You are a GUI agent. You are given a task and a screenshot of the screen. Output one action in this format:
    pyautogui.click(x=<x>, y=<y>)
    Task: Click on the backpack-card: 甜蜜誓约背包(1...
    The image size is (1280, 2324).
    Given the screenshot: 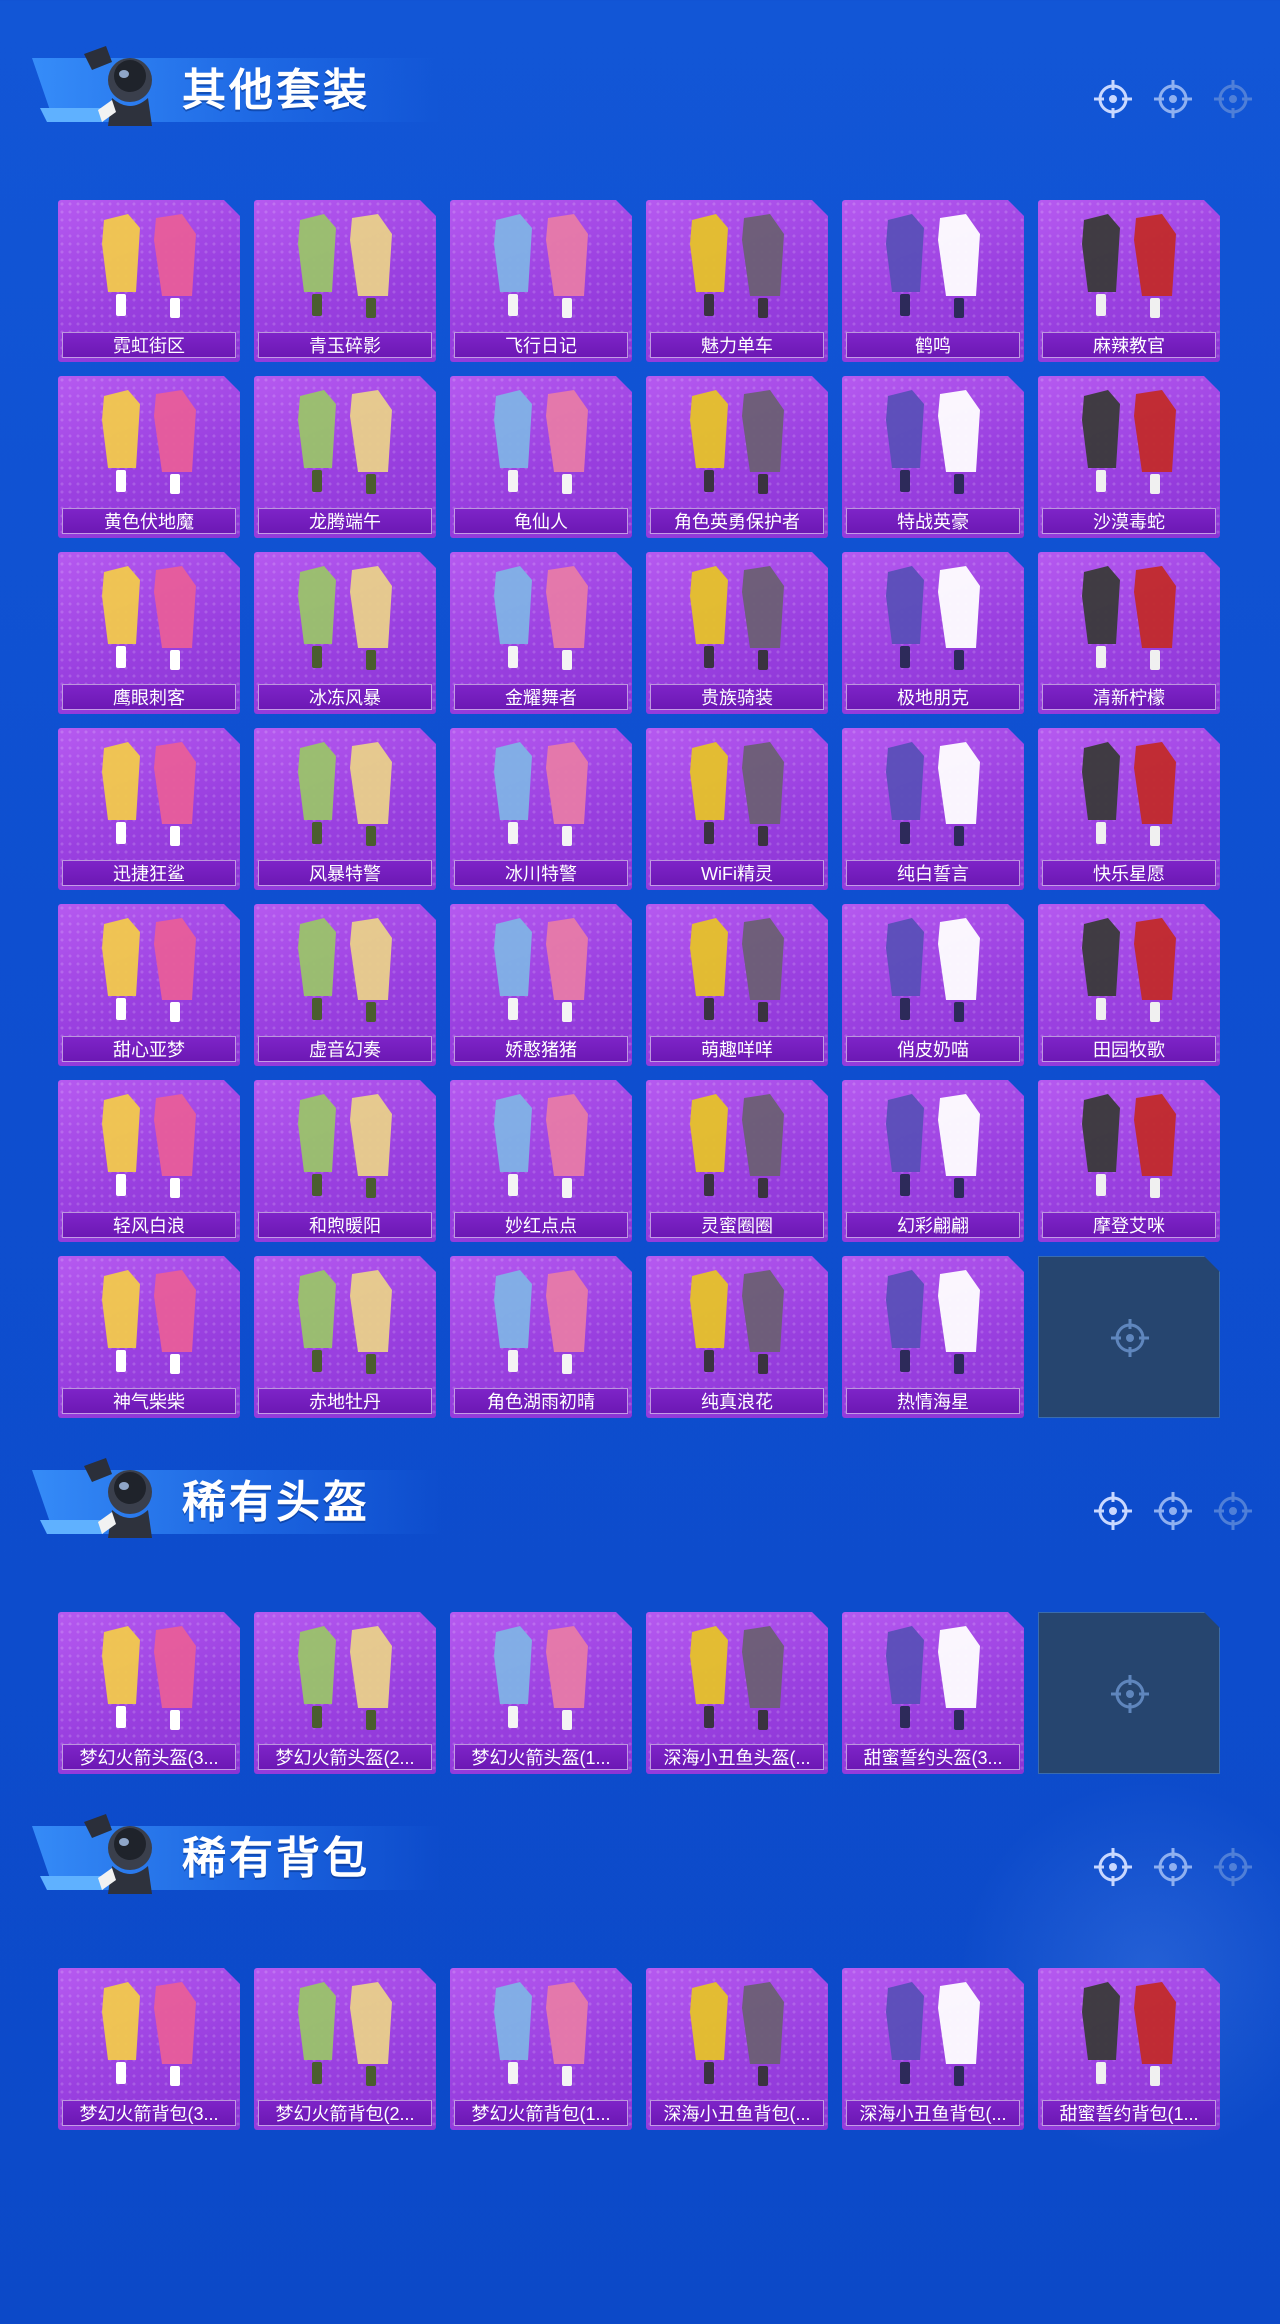 What is the action you would take?
    pyautogui.click(x=1129, y=2049)
    